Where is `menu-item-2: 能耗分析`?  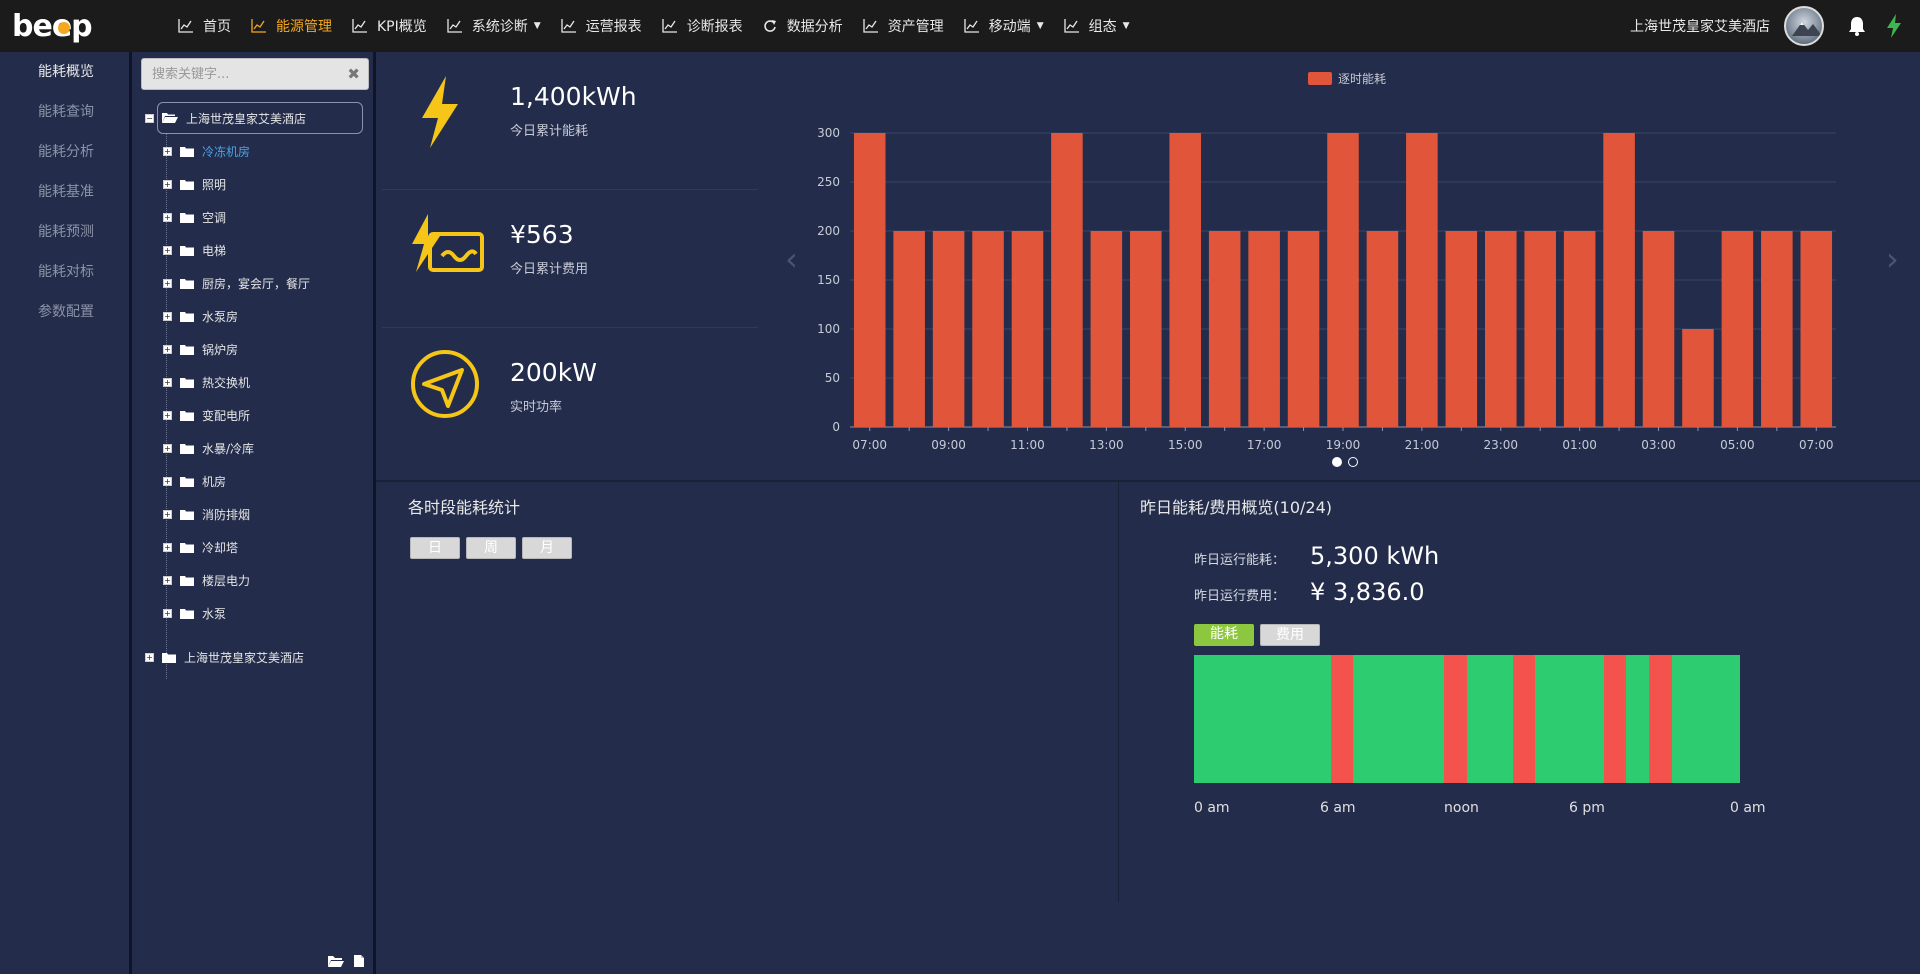
menu-item-2: 能耗分析 is located at coordinates (64, 152).